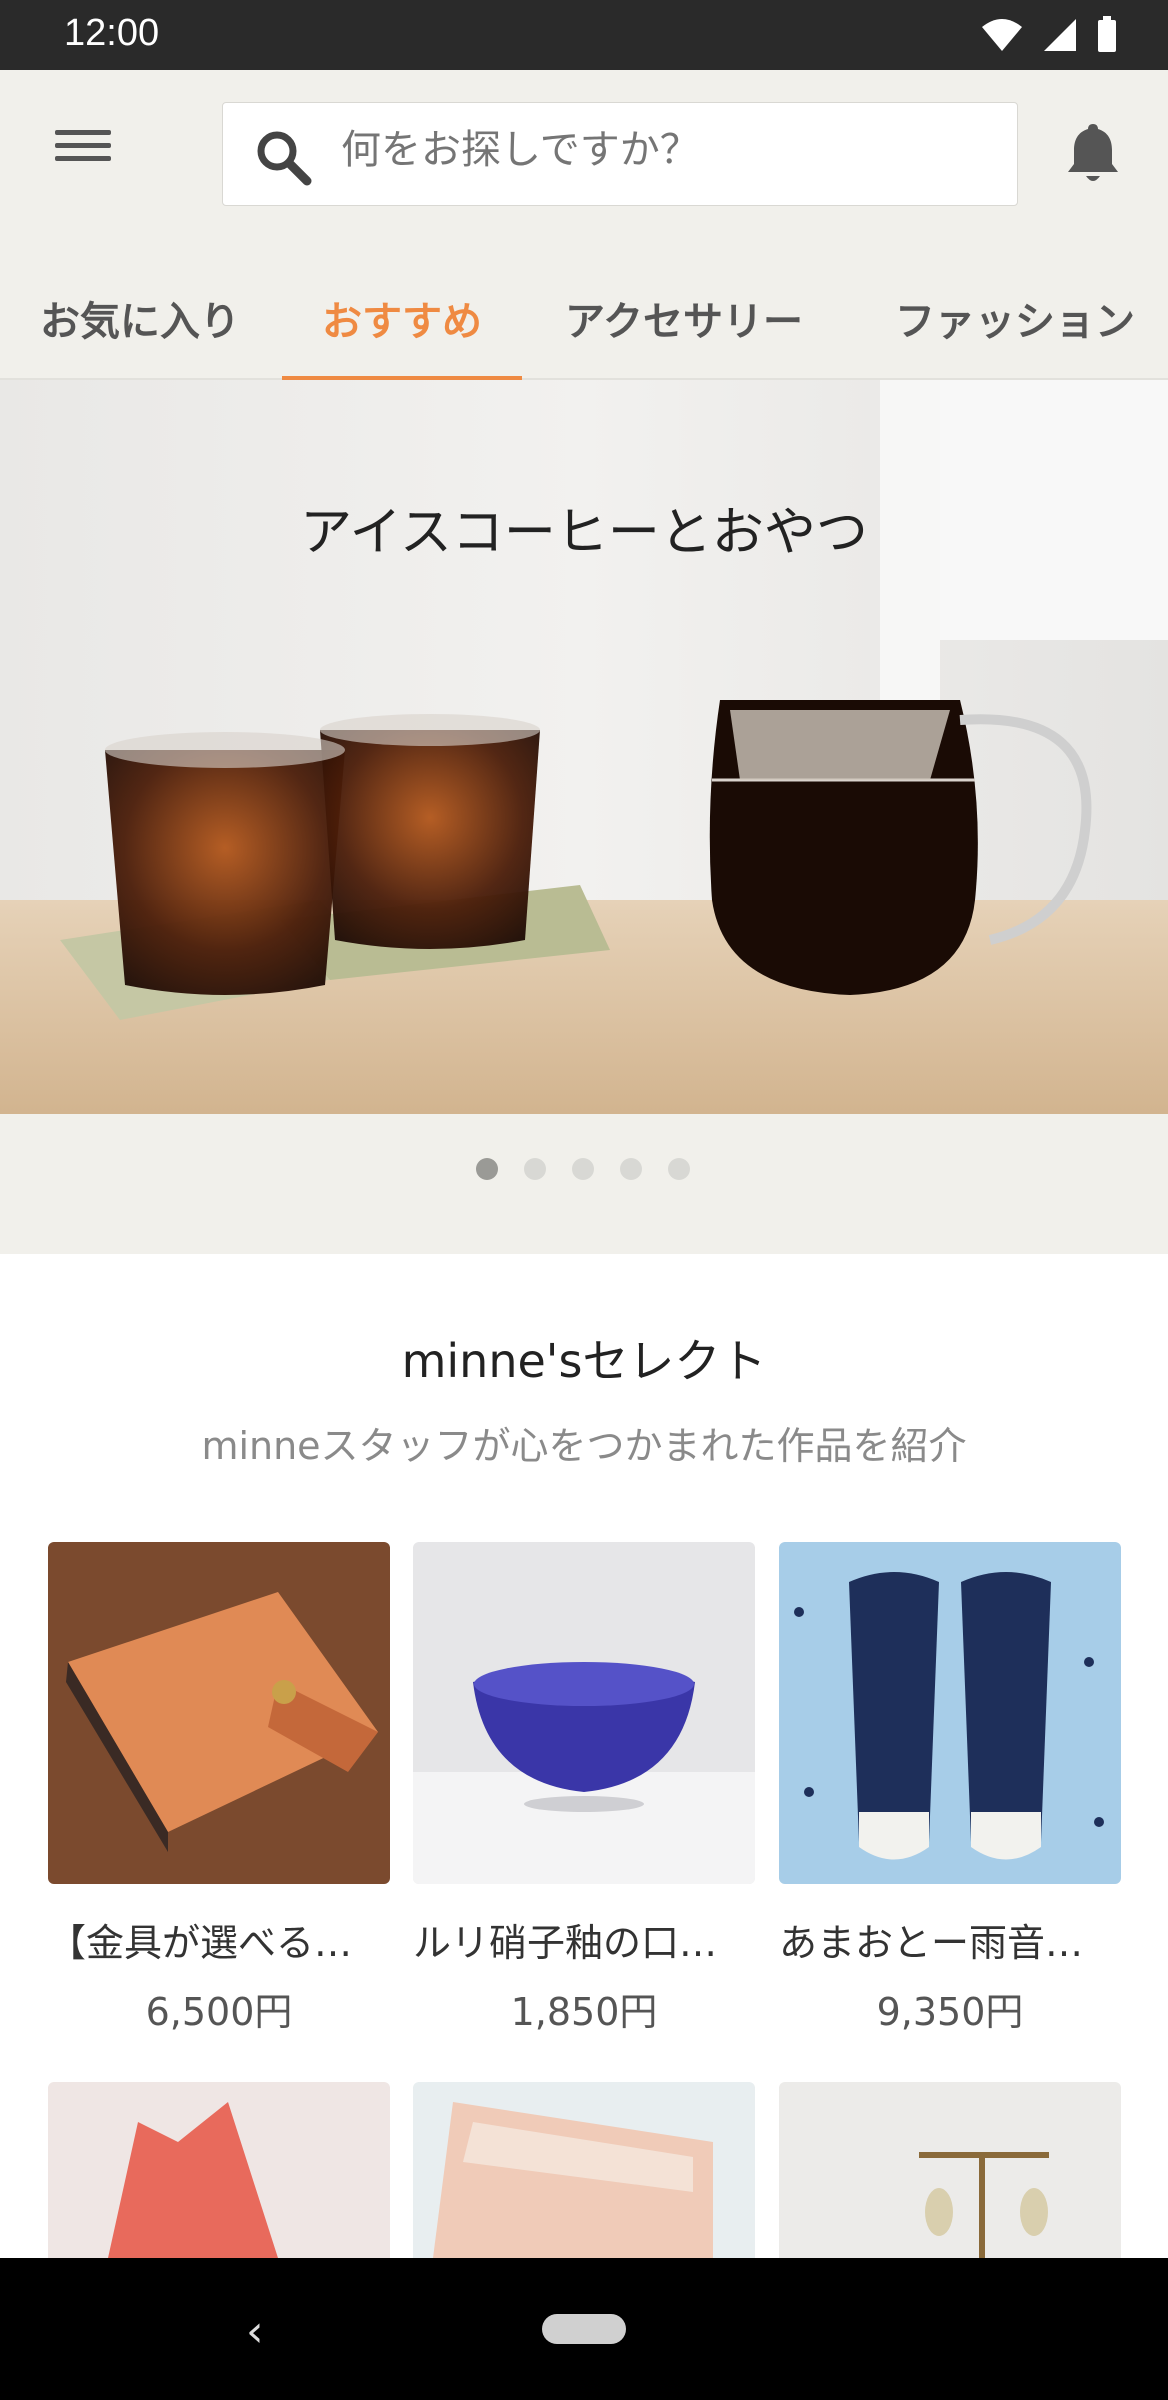 This screenshot has width=1168, height=2400. I want to click on product-price: 1,850円, so click(584, 2012).